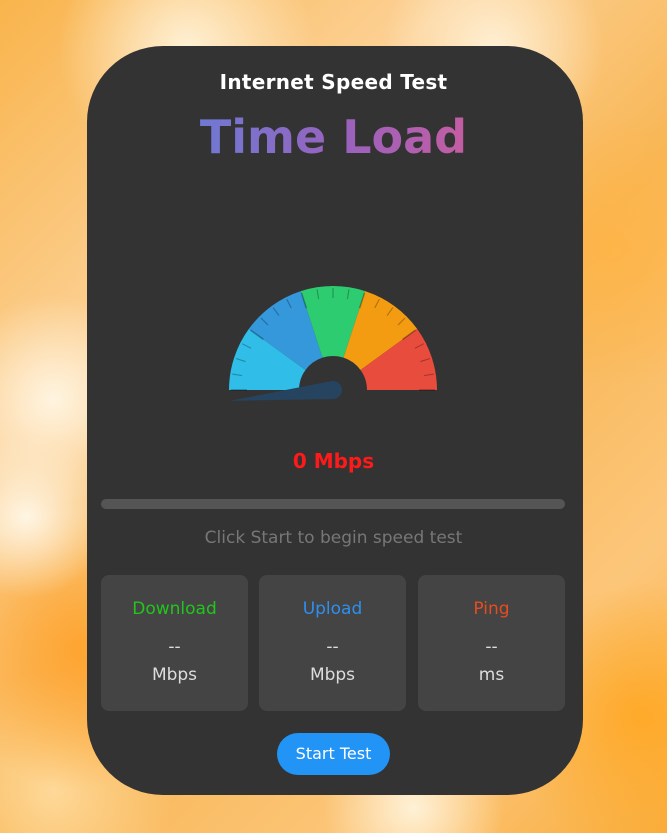  I want to click on ping-label: Ping, so click(491, 609).